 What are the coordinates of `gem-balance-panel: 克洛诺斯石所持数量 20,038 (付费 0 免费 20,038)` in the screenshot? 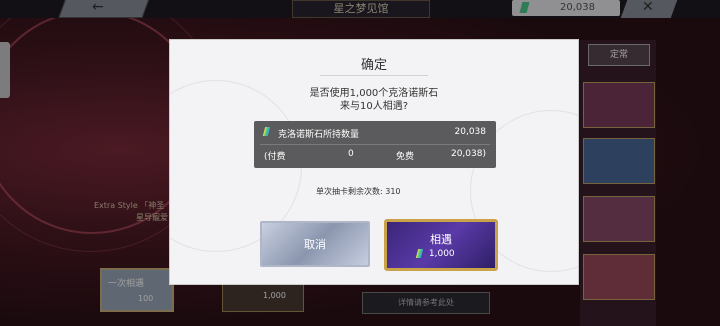 It's located at (375, 144).